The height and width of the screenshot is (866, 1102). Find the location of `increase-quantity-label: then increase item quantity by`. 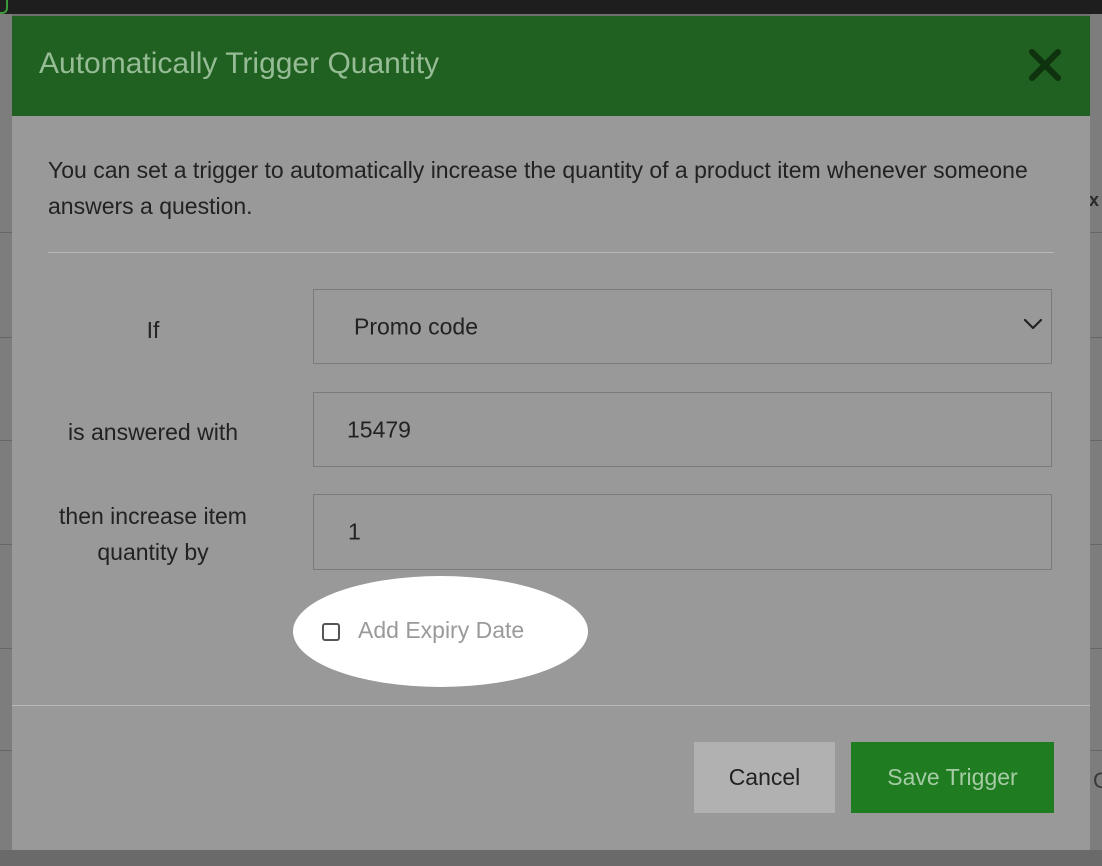

increase-quantity-label: then increase item quantity by is located at coordinates (153, 534).